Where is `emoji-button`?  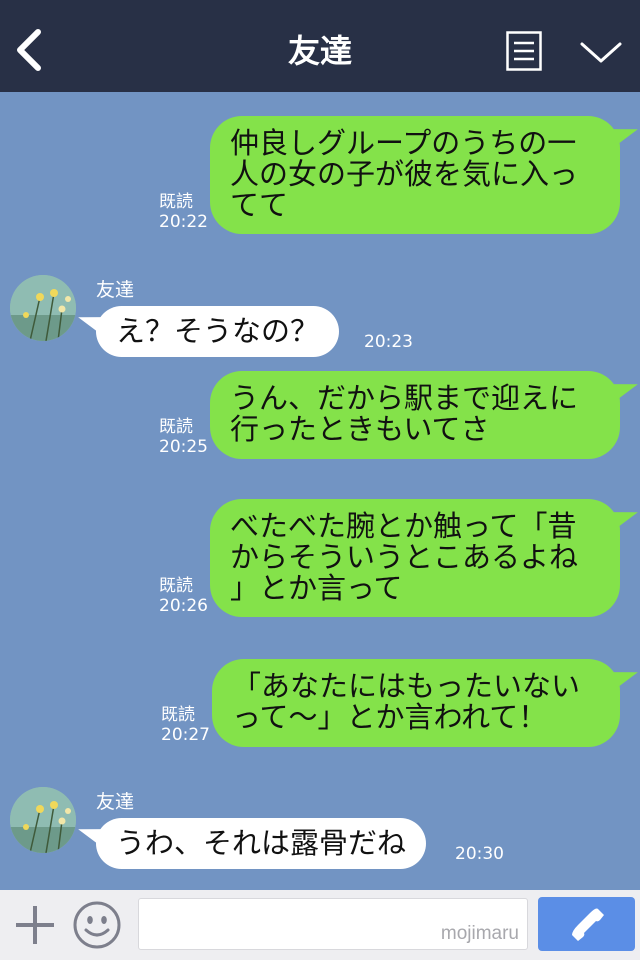 emoji-button is located at coordinates (97, 925).